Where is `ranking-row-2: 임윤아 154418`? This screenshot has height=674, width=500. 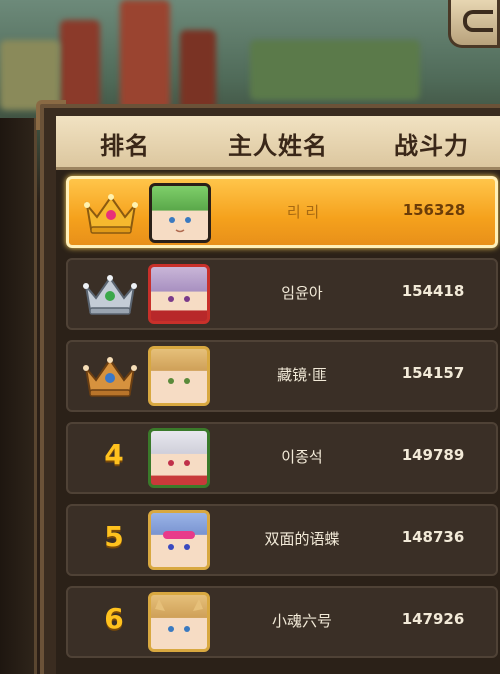 ranking-row-2: 임윤아 154418 is located at coordinates (282, 294).